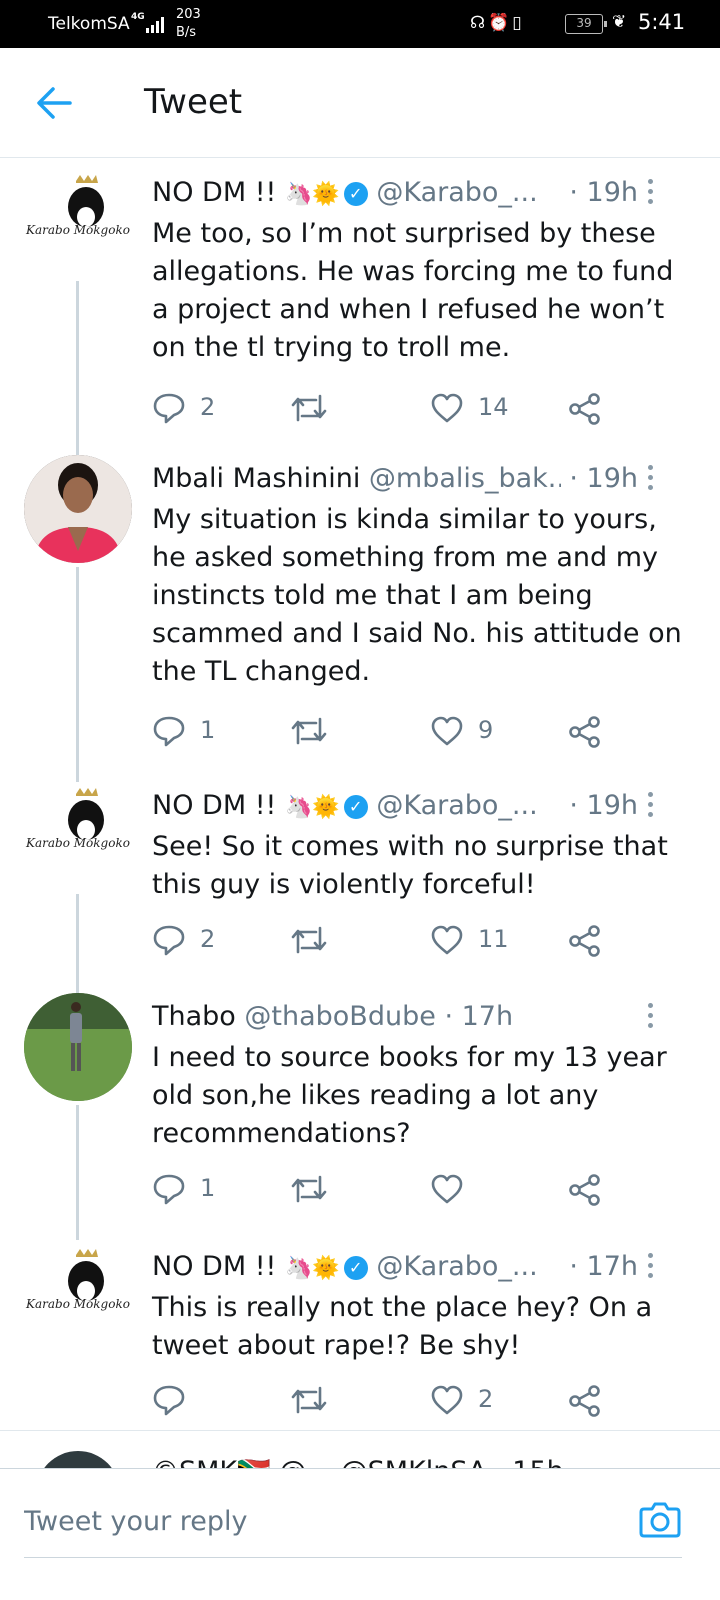  Describe the element at coordinates (339, 1016) in the screenshot. I see `user-handle: @thaboBdube` at that location.